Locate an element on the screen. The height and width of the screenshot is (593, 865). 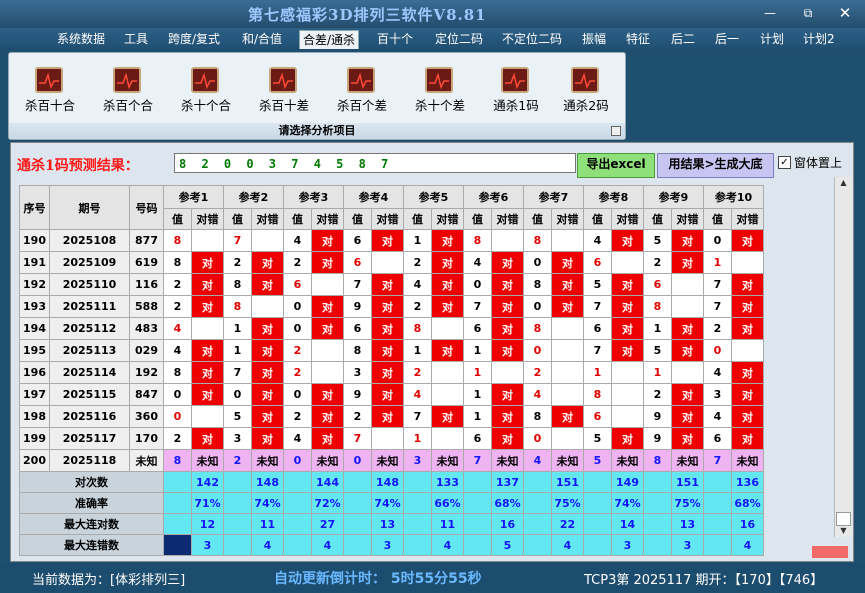
row-period: 2025116 is located at coordinates (89, 416).